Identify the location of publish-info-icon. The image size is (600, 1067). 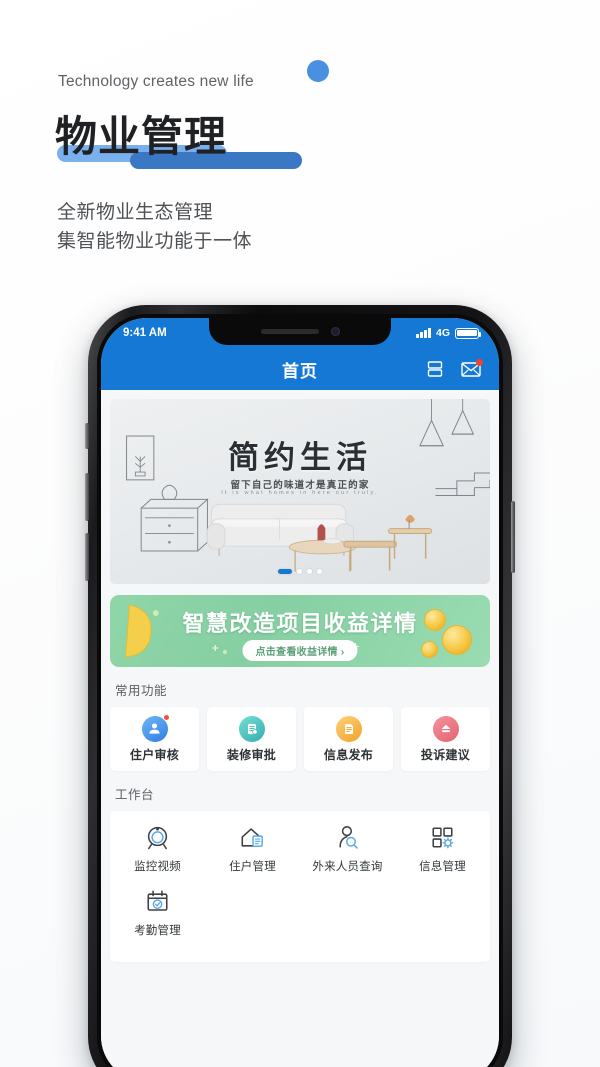
(348, 728).